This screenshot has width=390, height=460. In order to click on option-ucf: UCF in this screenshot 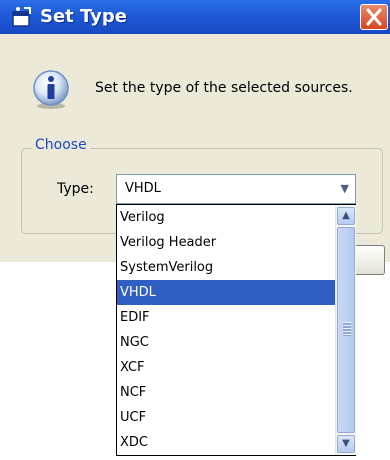, I will do `click(226, 417)`.